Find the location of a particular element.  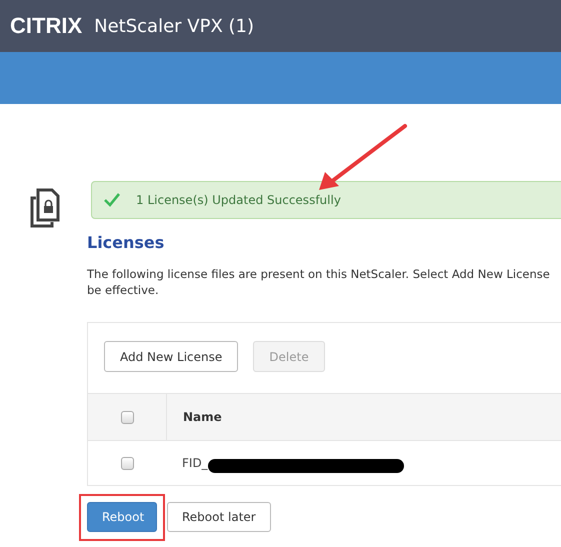

description-text: be effective. is located at coordinates (123, 290).